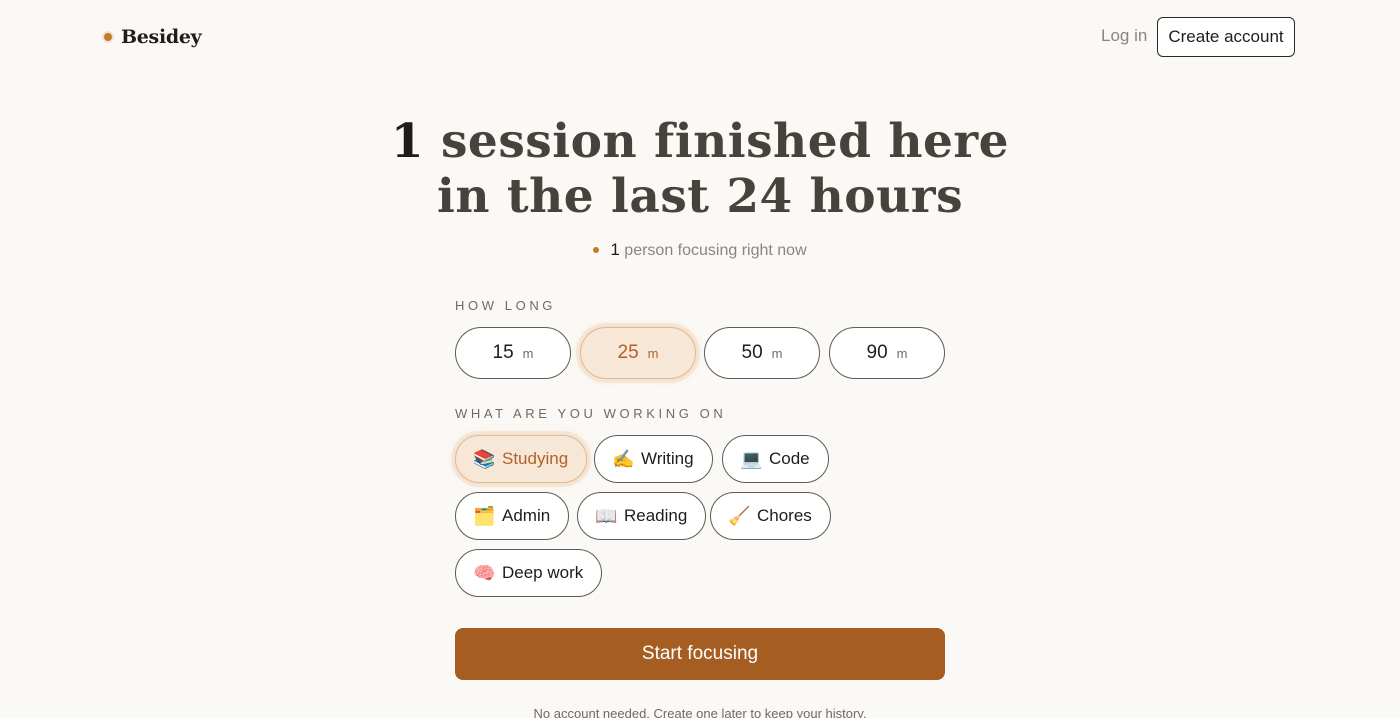 The width and height of the screenshot is (1400, 718). I want to click on category-reading: 📖 Reading, so click(642, 516).